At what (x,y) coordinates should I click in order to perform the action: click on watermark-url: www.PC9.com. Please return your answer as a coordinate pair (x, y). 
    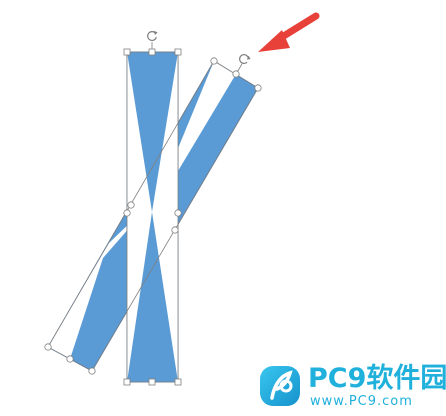
    Looking at the image, I should click on (361, 401).